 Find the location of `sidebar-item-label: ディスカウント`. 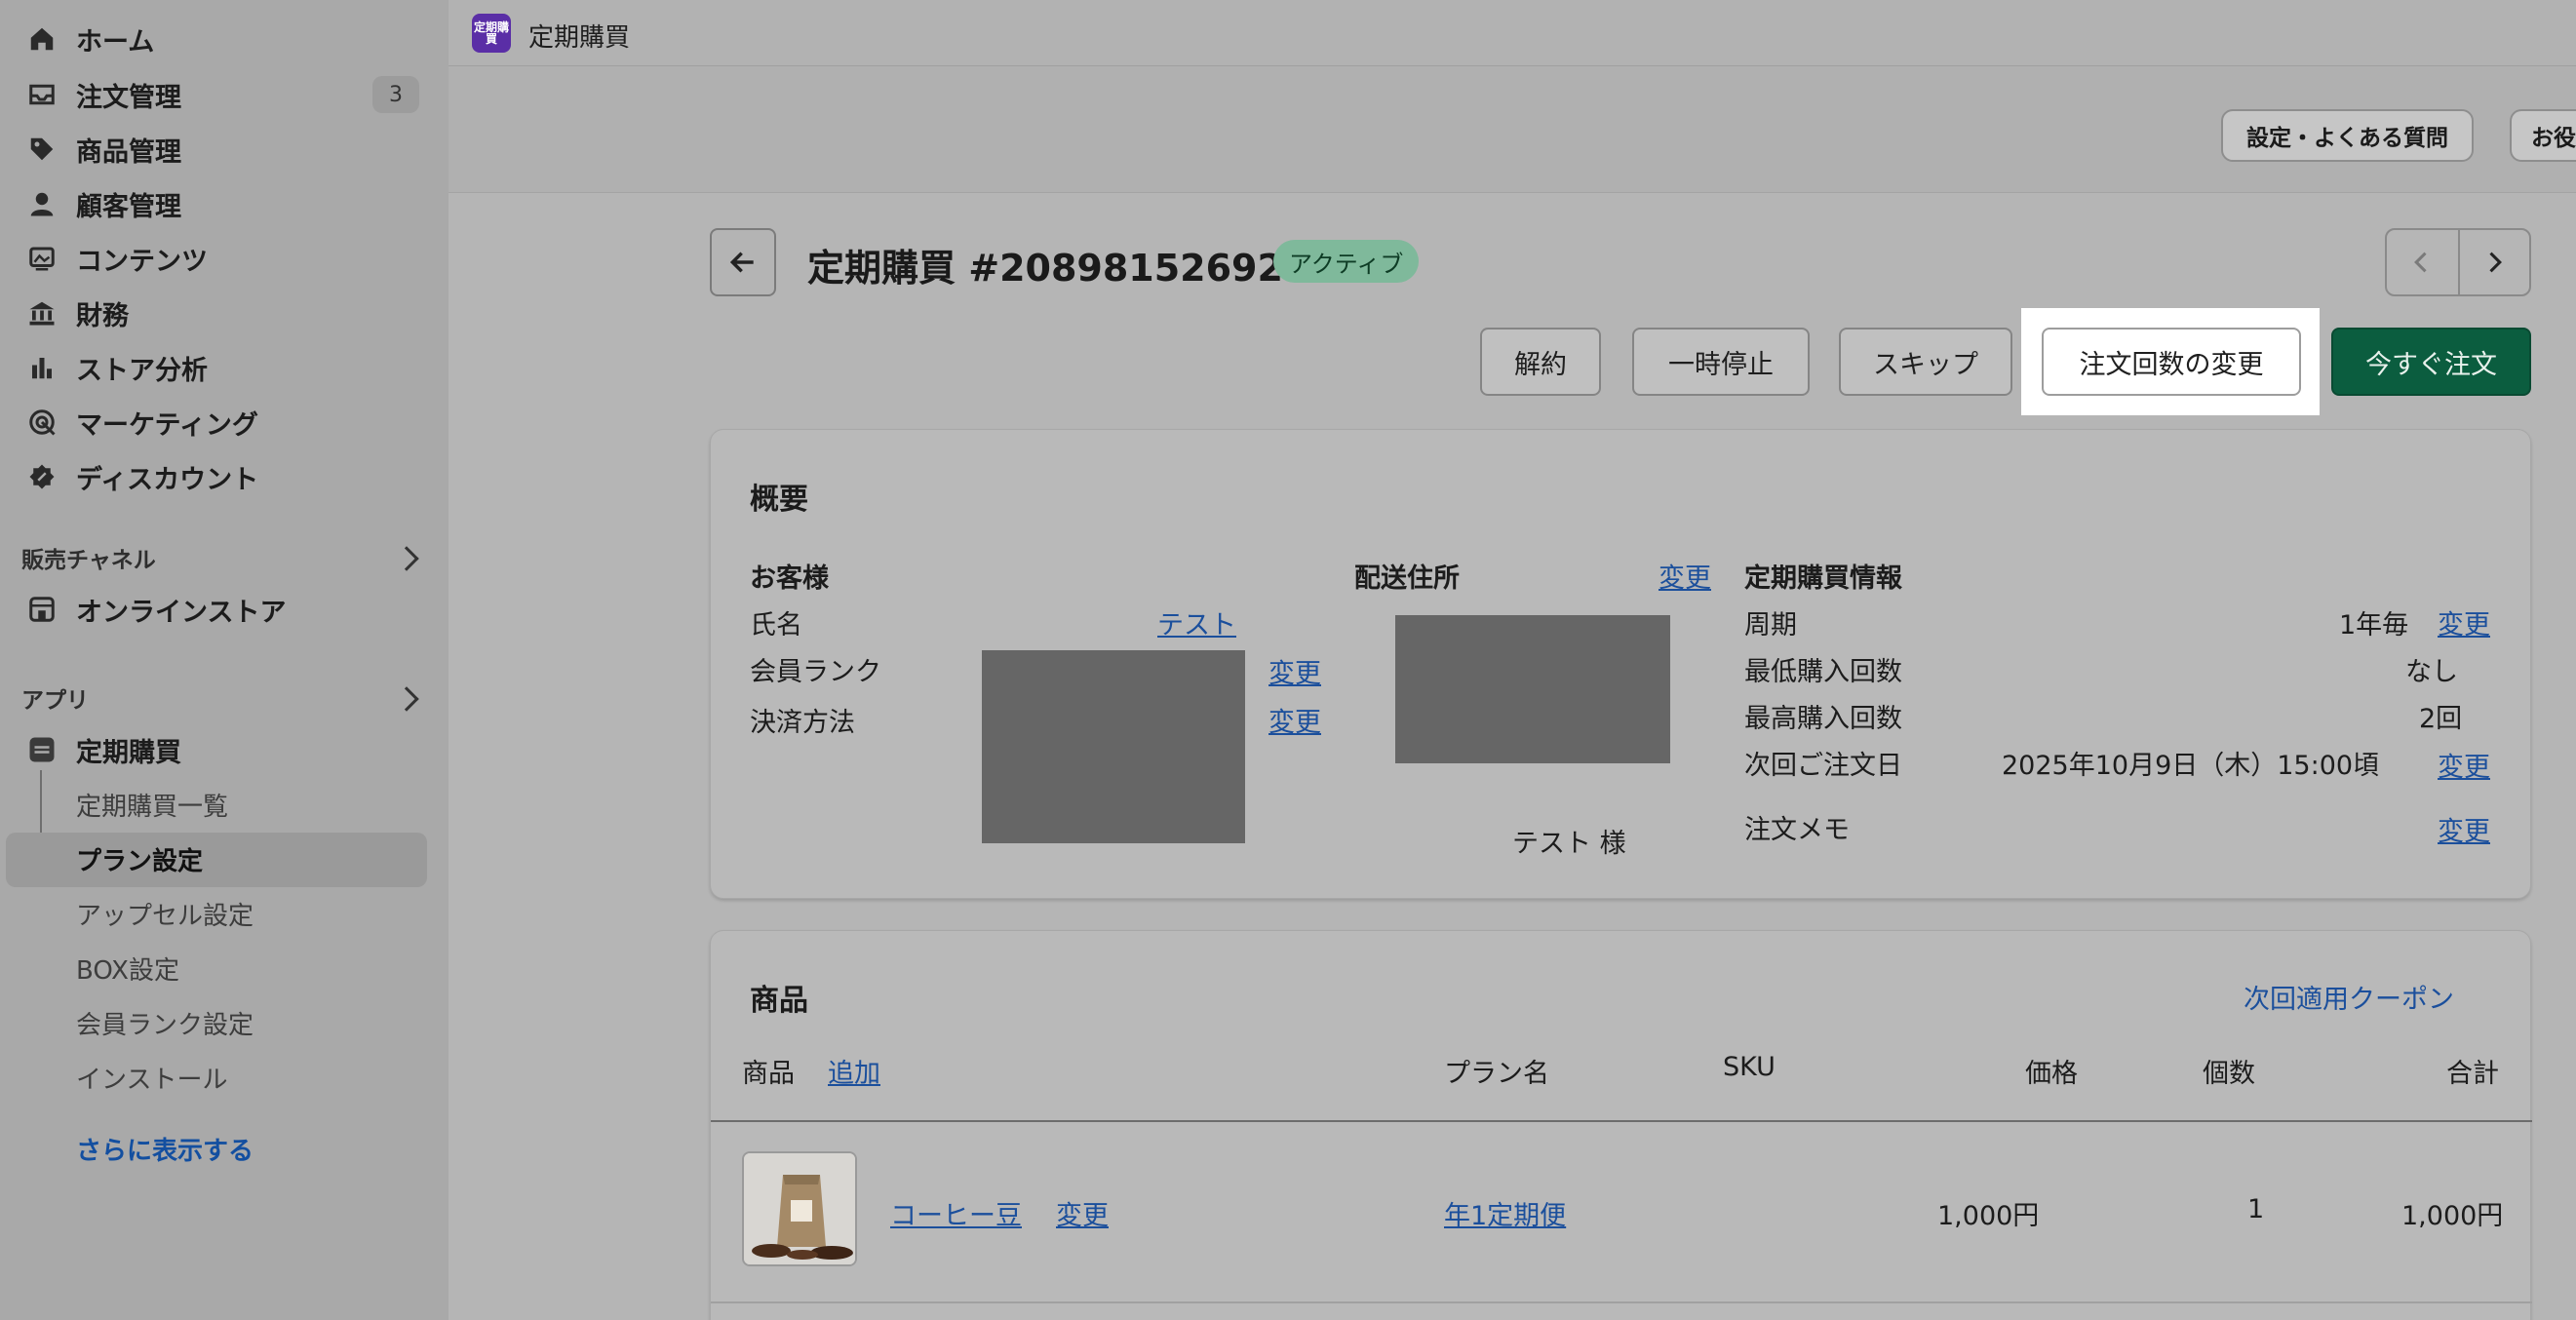

sidebar-item-label: ディスカウント is located at coordinates (167, 480).